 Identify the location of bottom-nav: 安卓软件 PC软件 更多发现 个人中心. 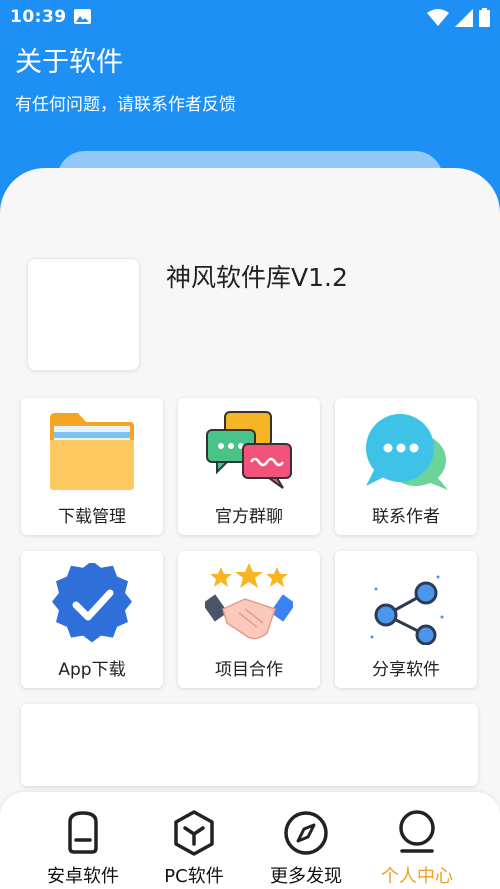
(250, 840).